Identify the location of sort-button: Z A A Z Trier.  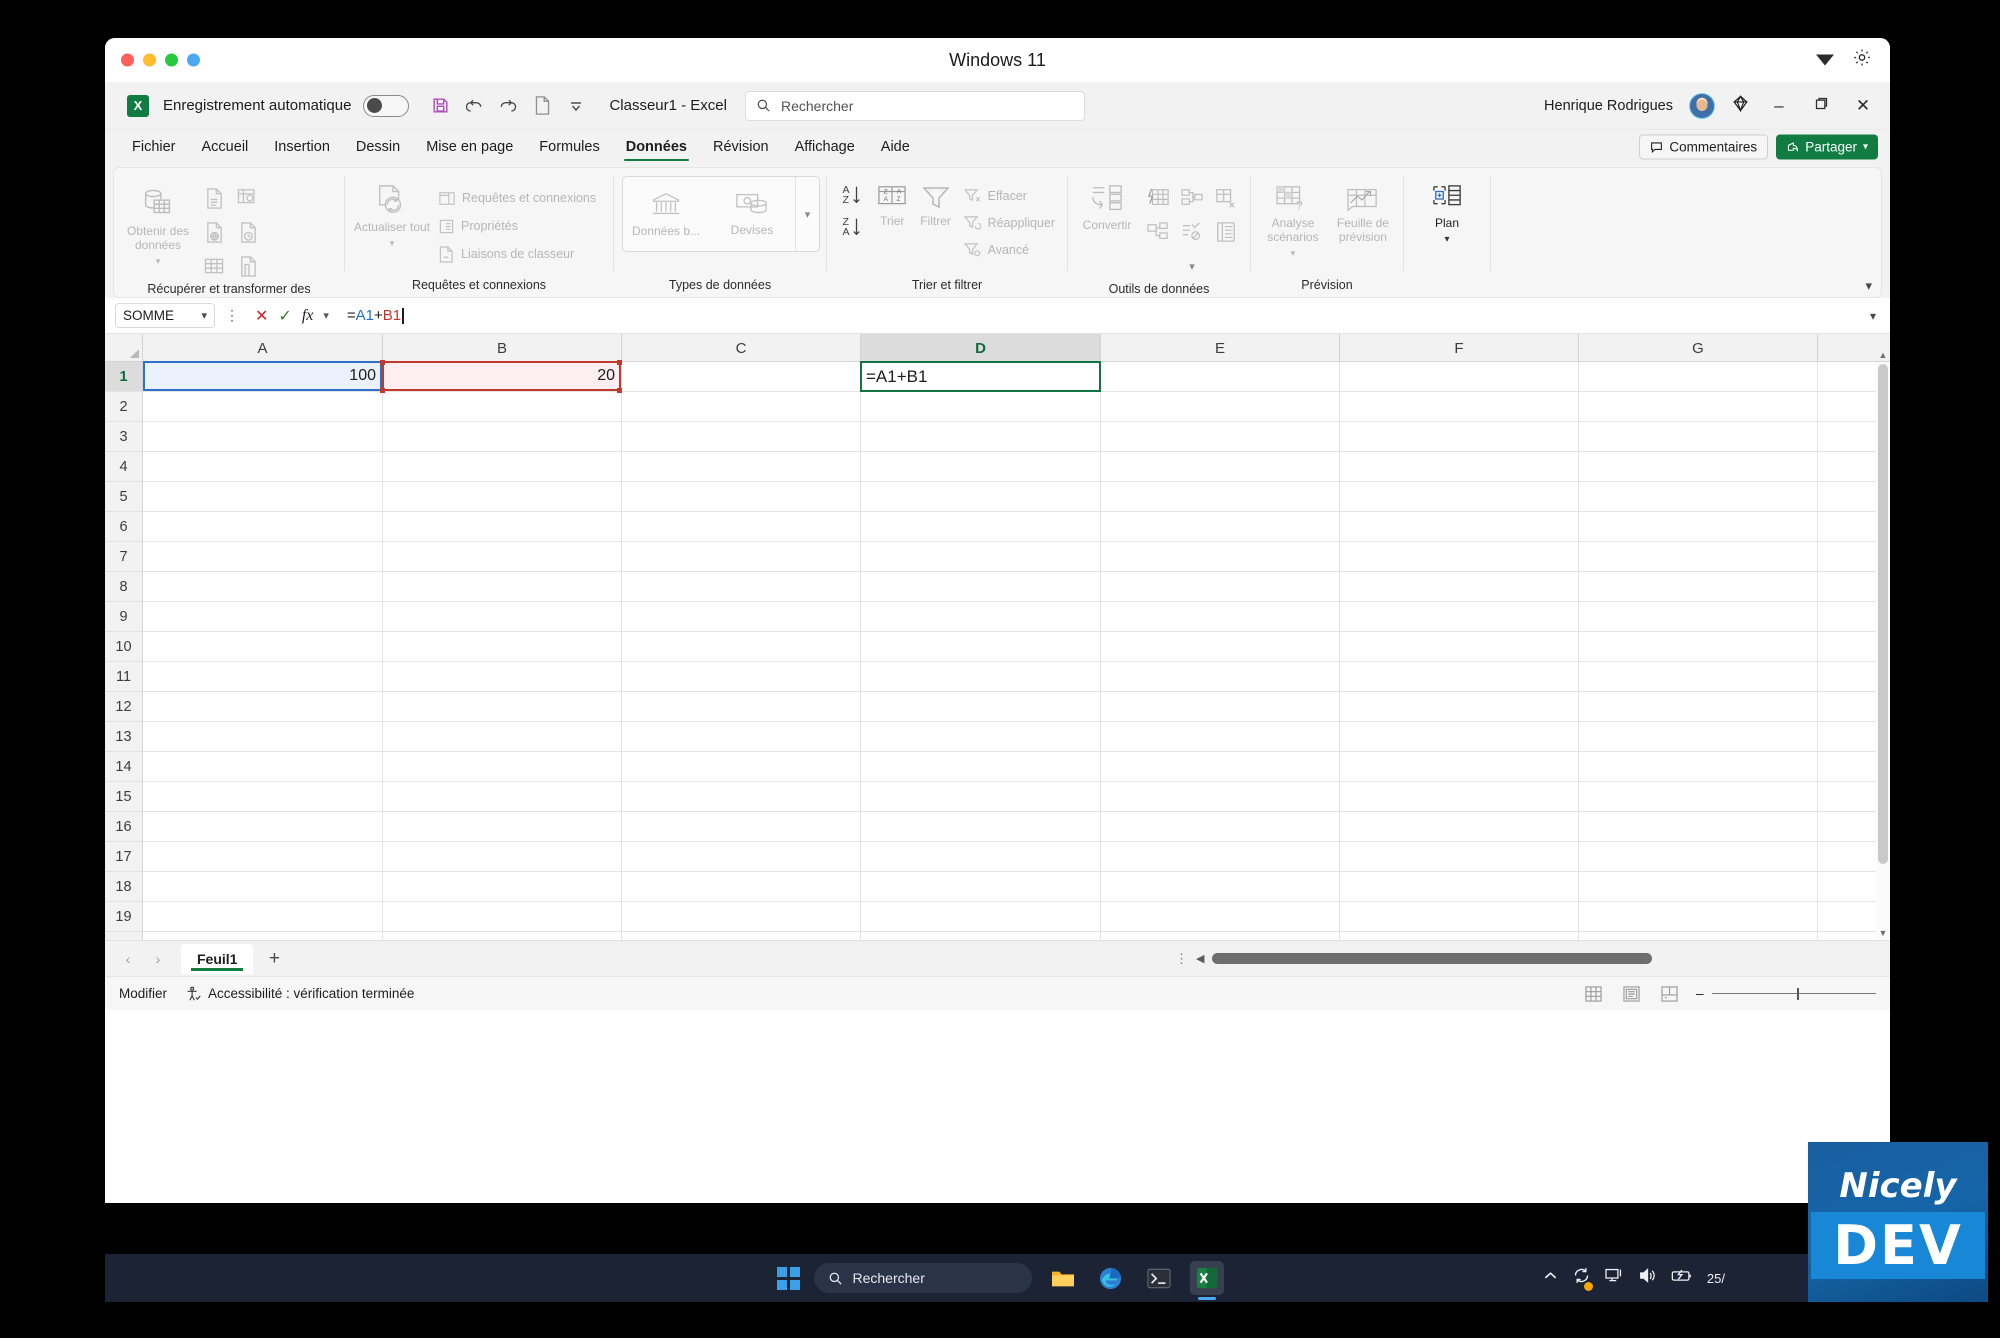
(892, 202).